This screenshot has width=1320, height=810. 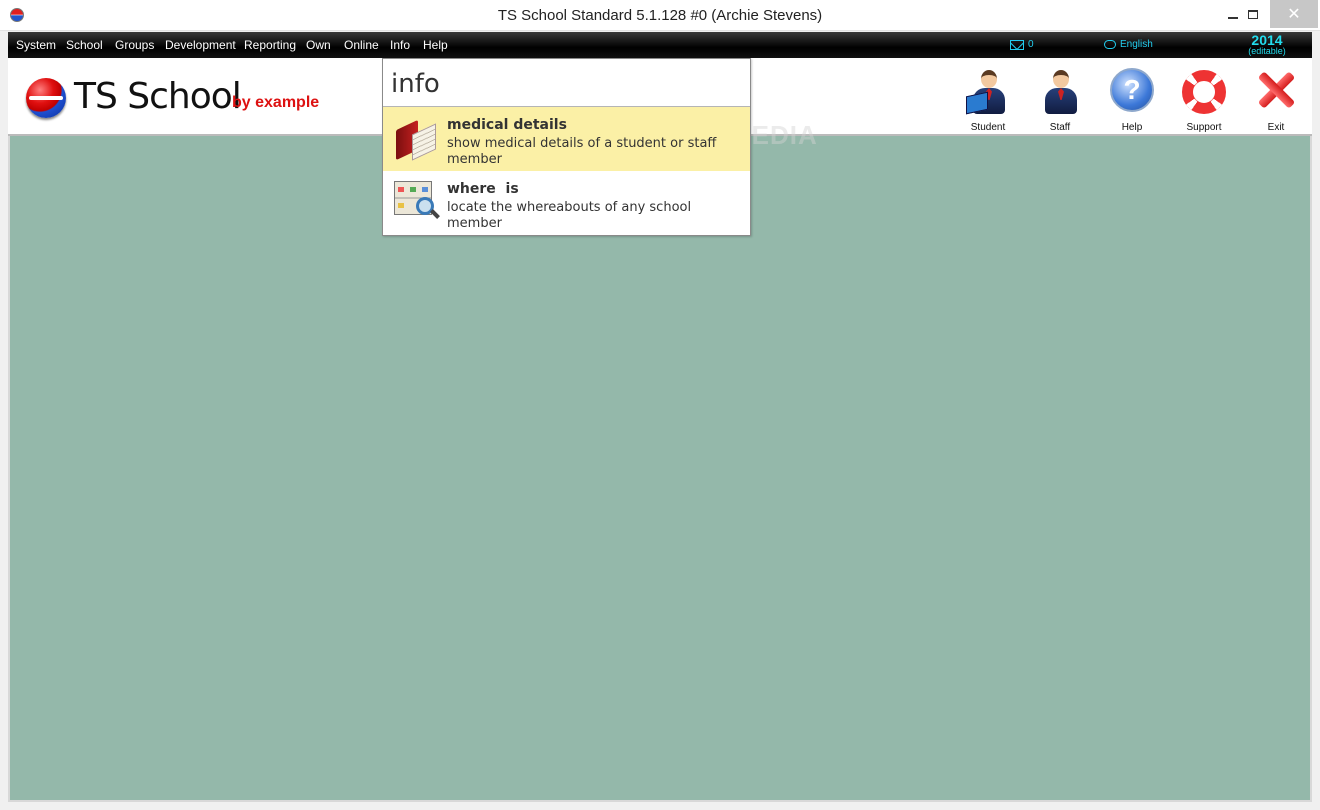 What do you see at coordinates (1060, 91) in the screenshot?
I see `staff-icon` at bounding box center [1060, 91].